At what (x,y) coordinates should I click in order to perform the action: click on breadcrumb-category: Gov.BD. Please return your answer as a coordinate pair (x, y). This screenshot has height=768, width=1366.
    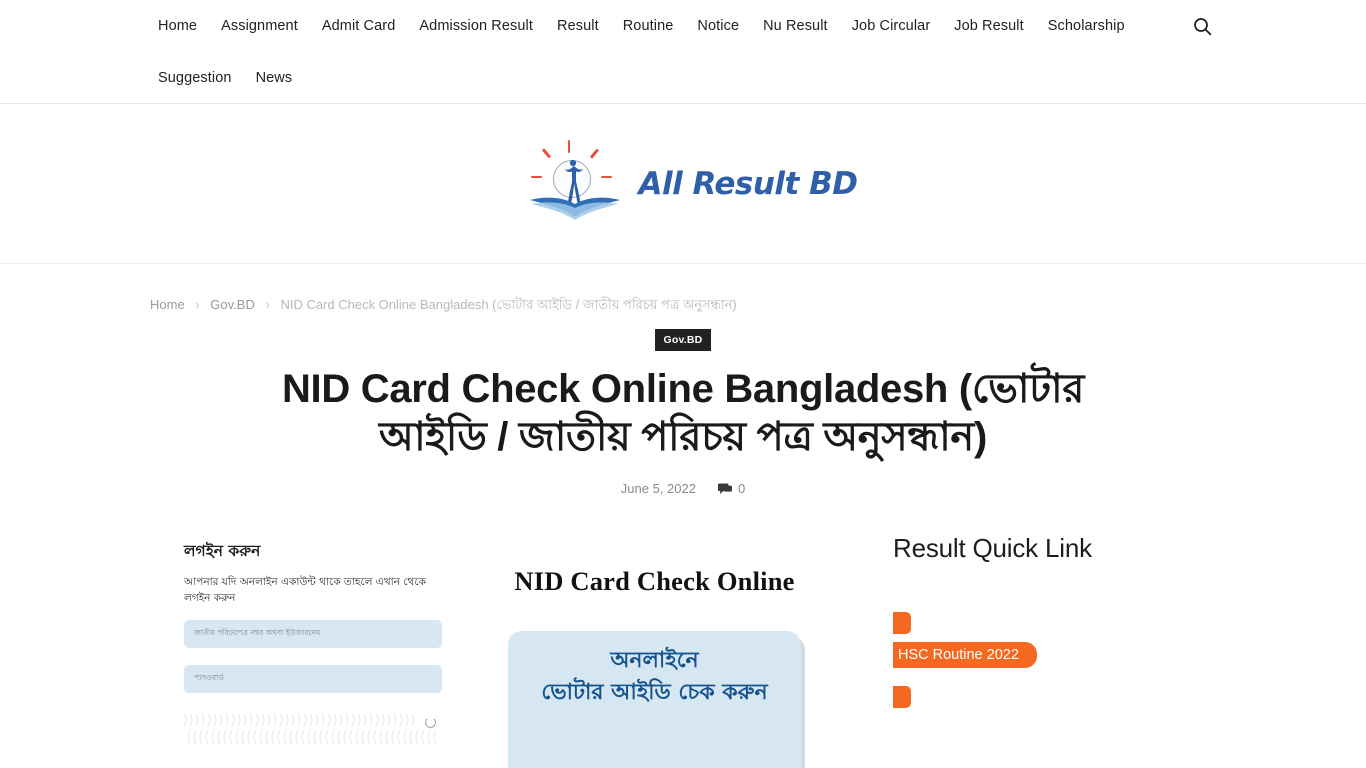
    Looking at the image, I should click on (232, 304).